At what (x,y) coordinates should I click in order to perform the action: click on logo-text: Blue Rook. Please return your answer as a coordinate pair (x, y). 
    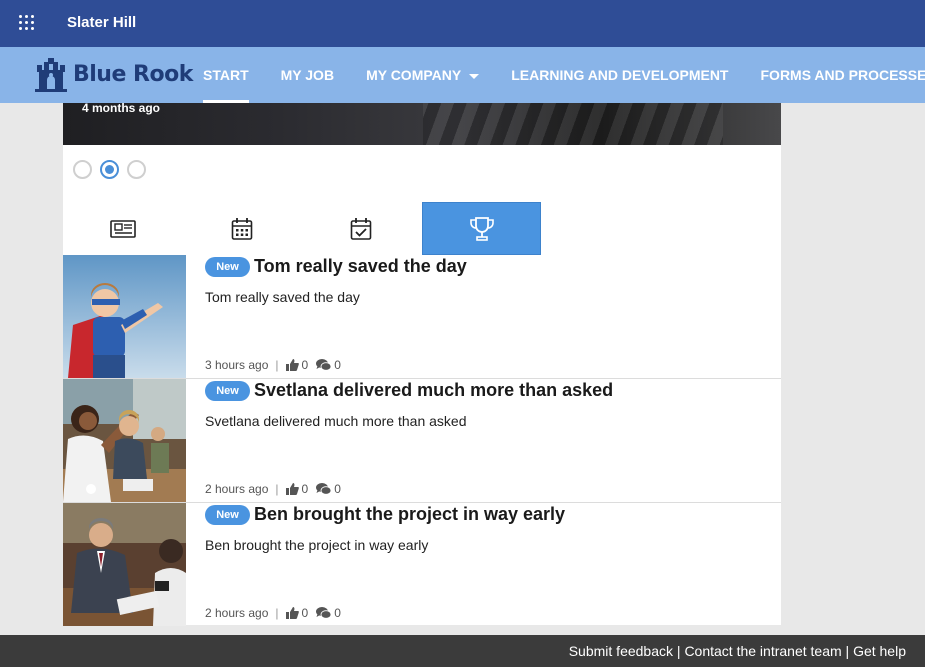
    Looking at the image, I should click on (133, 74).